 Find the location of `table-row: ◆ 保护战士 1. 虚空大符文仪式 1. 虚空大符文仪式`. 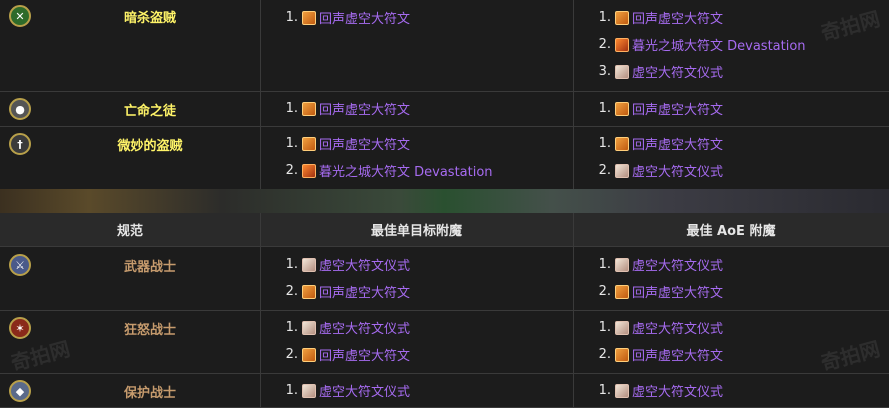

table-row: ◆ 保护战士 1. 虚空大符文仪式 1. 虚空大符文仪式 is located at coordinates (444, 390).